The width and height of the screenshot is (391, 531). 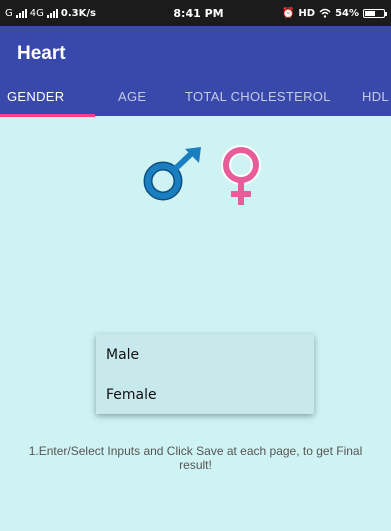 What do you see at coordinates (36, 13) in the screenshot?
I see `network-label: 4G` at bounding box center [36, 13].